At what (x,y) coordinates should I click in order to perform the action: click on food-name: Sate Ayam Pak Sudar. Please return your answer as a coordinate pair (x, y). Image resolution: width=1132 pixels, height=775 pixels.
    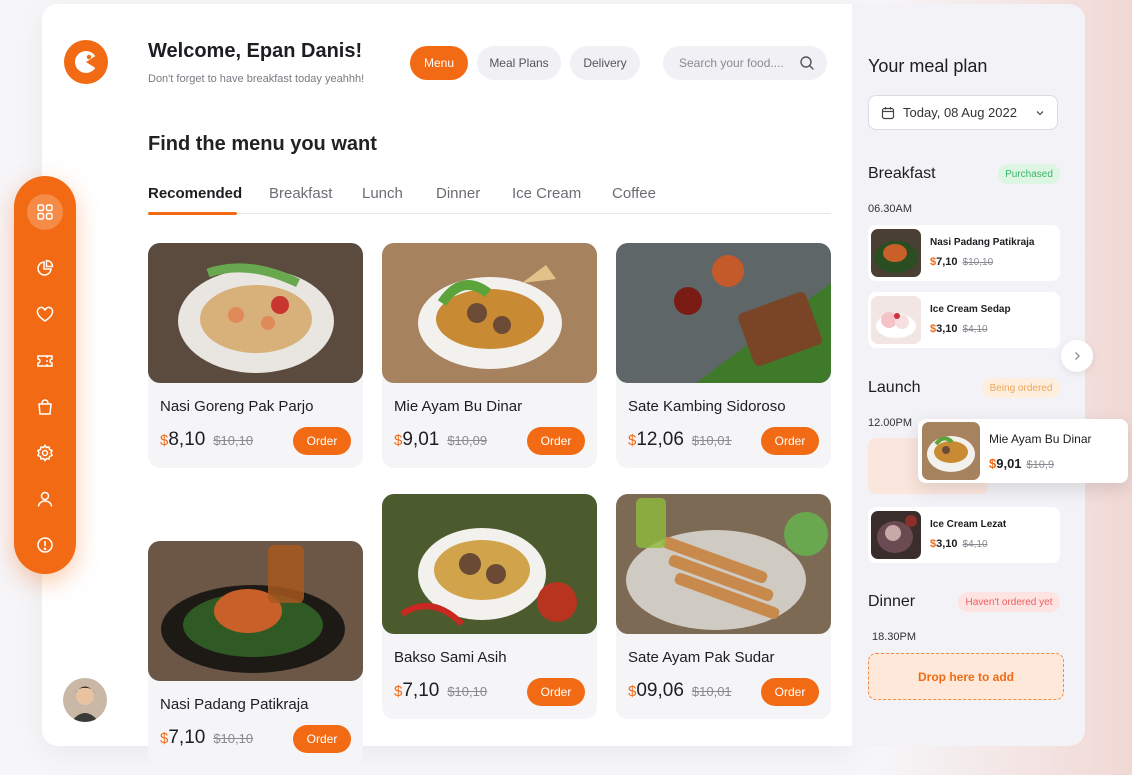
    Looking at the image, I should click on (701, 657).